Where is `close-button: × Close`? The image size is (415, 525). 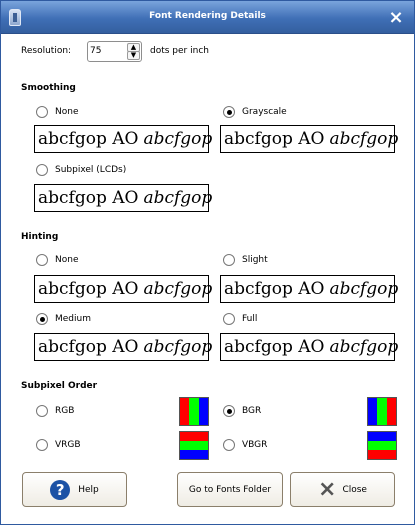
close-button: × Close is located at coordinates (342, 489).